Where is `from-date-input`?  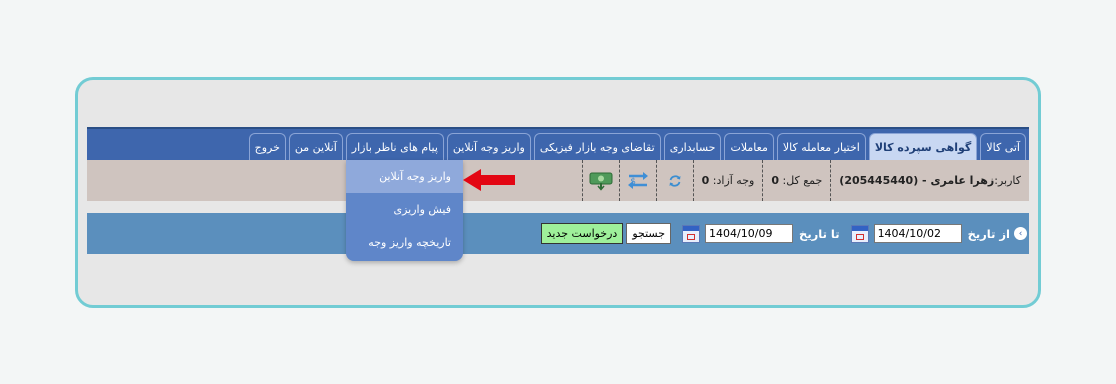
from-date-input is located at coordinates (917, 233).